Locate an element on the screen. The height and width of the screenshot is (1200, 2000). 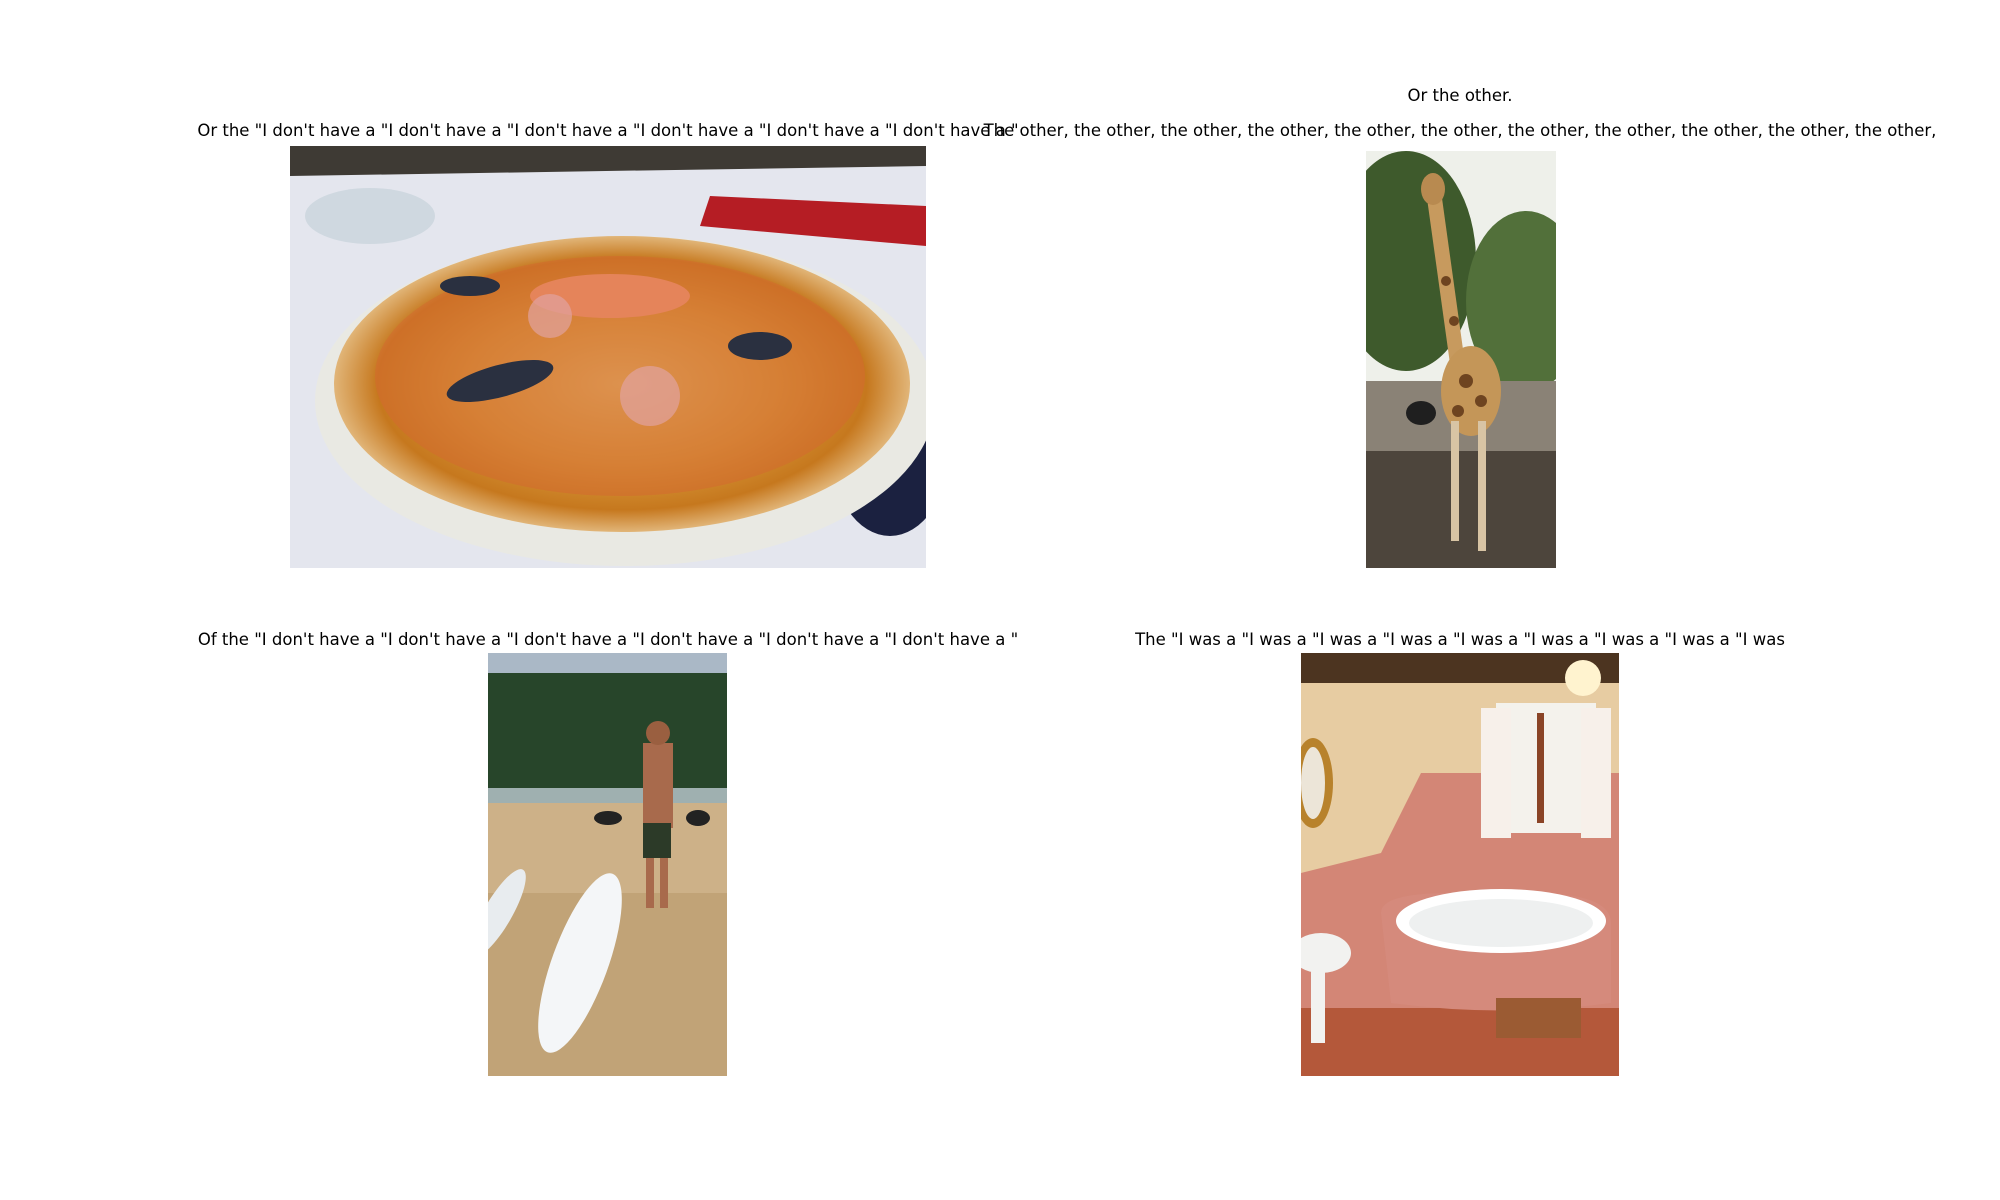
pizza-photo is located at coordinates (608, 357).